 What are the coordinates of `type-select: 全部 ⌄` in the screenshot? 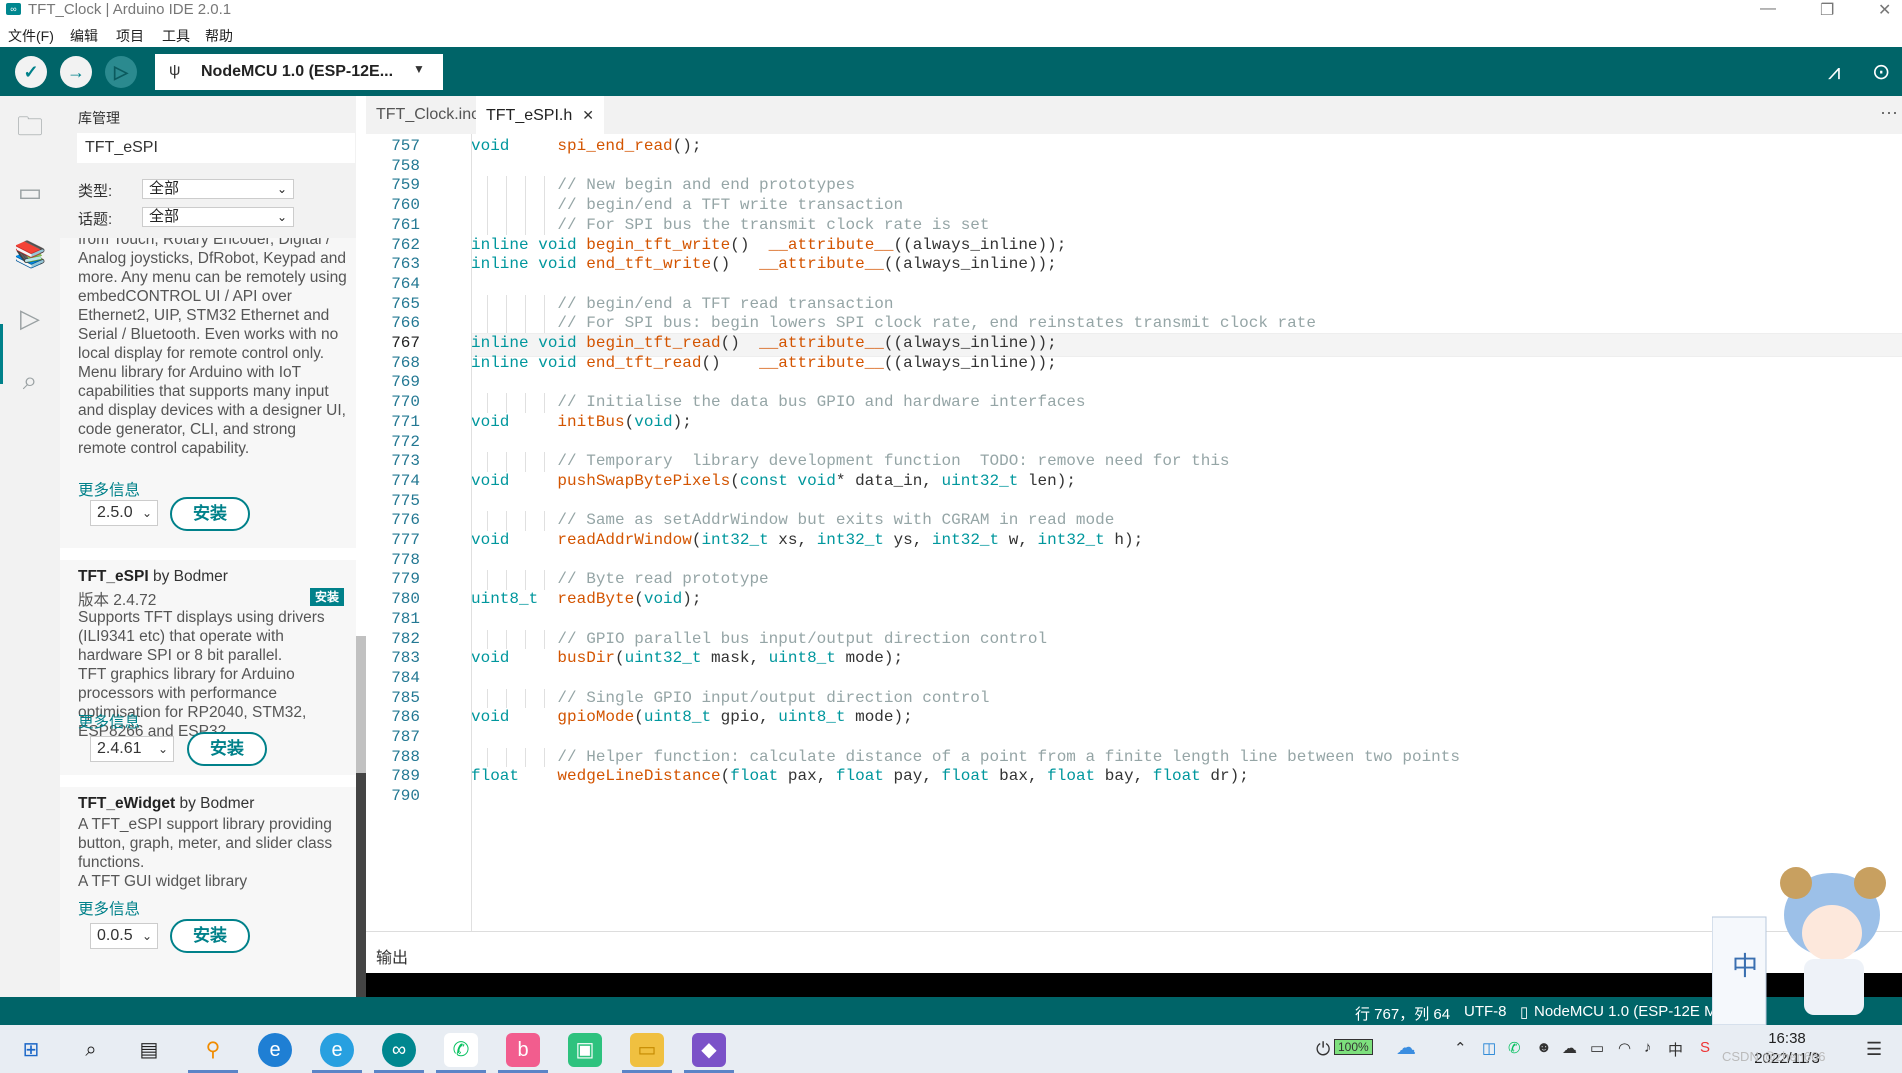 It's located at (218, 189).